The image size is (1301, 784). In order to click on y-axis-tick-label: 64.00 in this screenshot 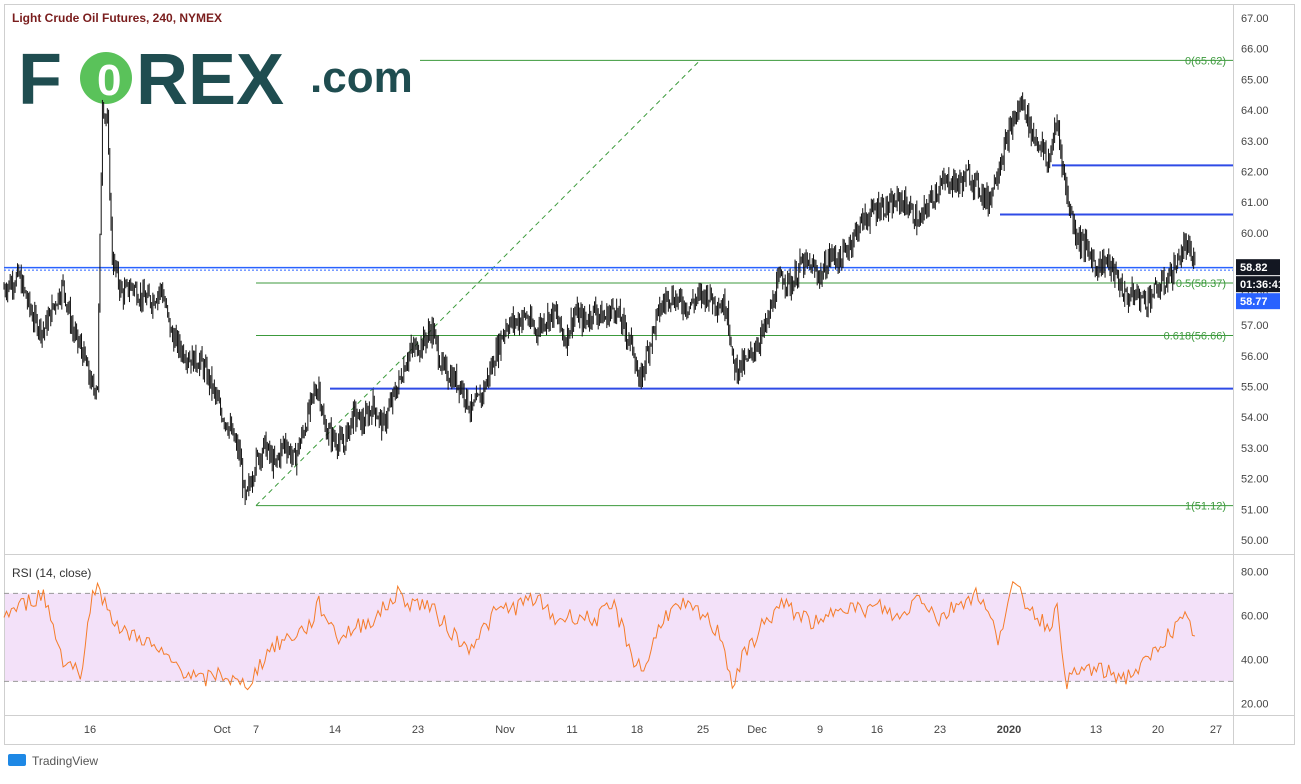, I will do `click(1255, 111)`.